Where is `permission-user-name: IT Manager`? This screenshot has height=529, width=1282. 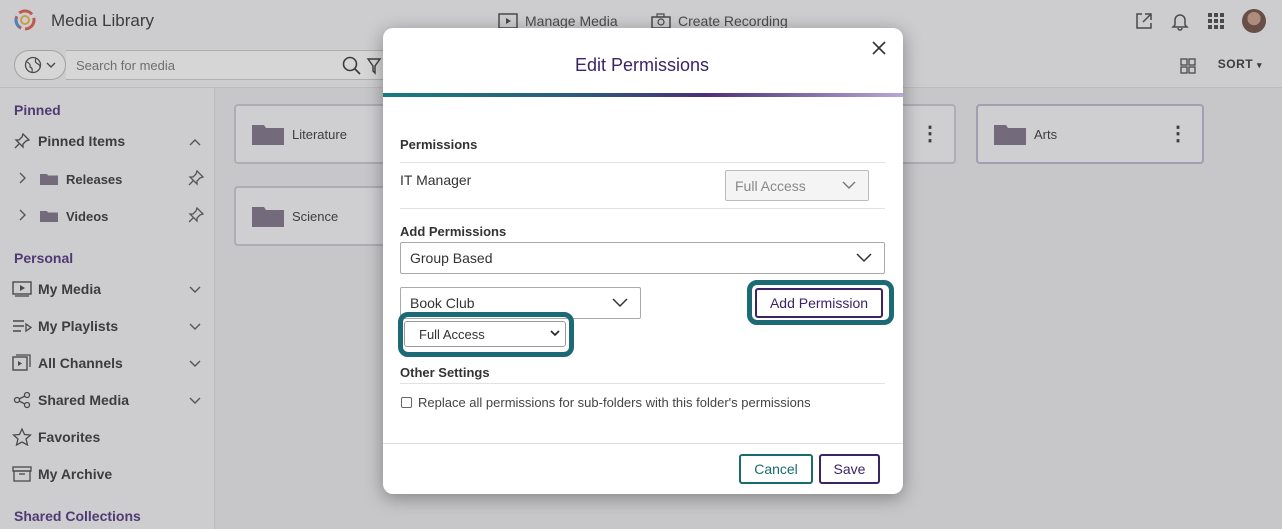 permission-user-name: IT Manager is located at coordinates (436, 180).